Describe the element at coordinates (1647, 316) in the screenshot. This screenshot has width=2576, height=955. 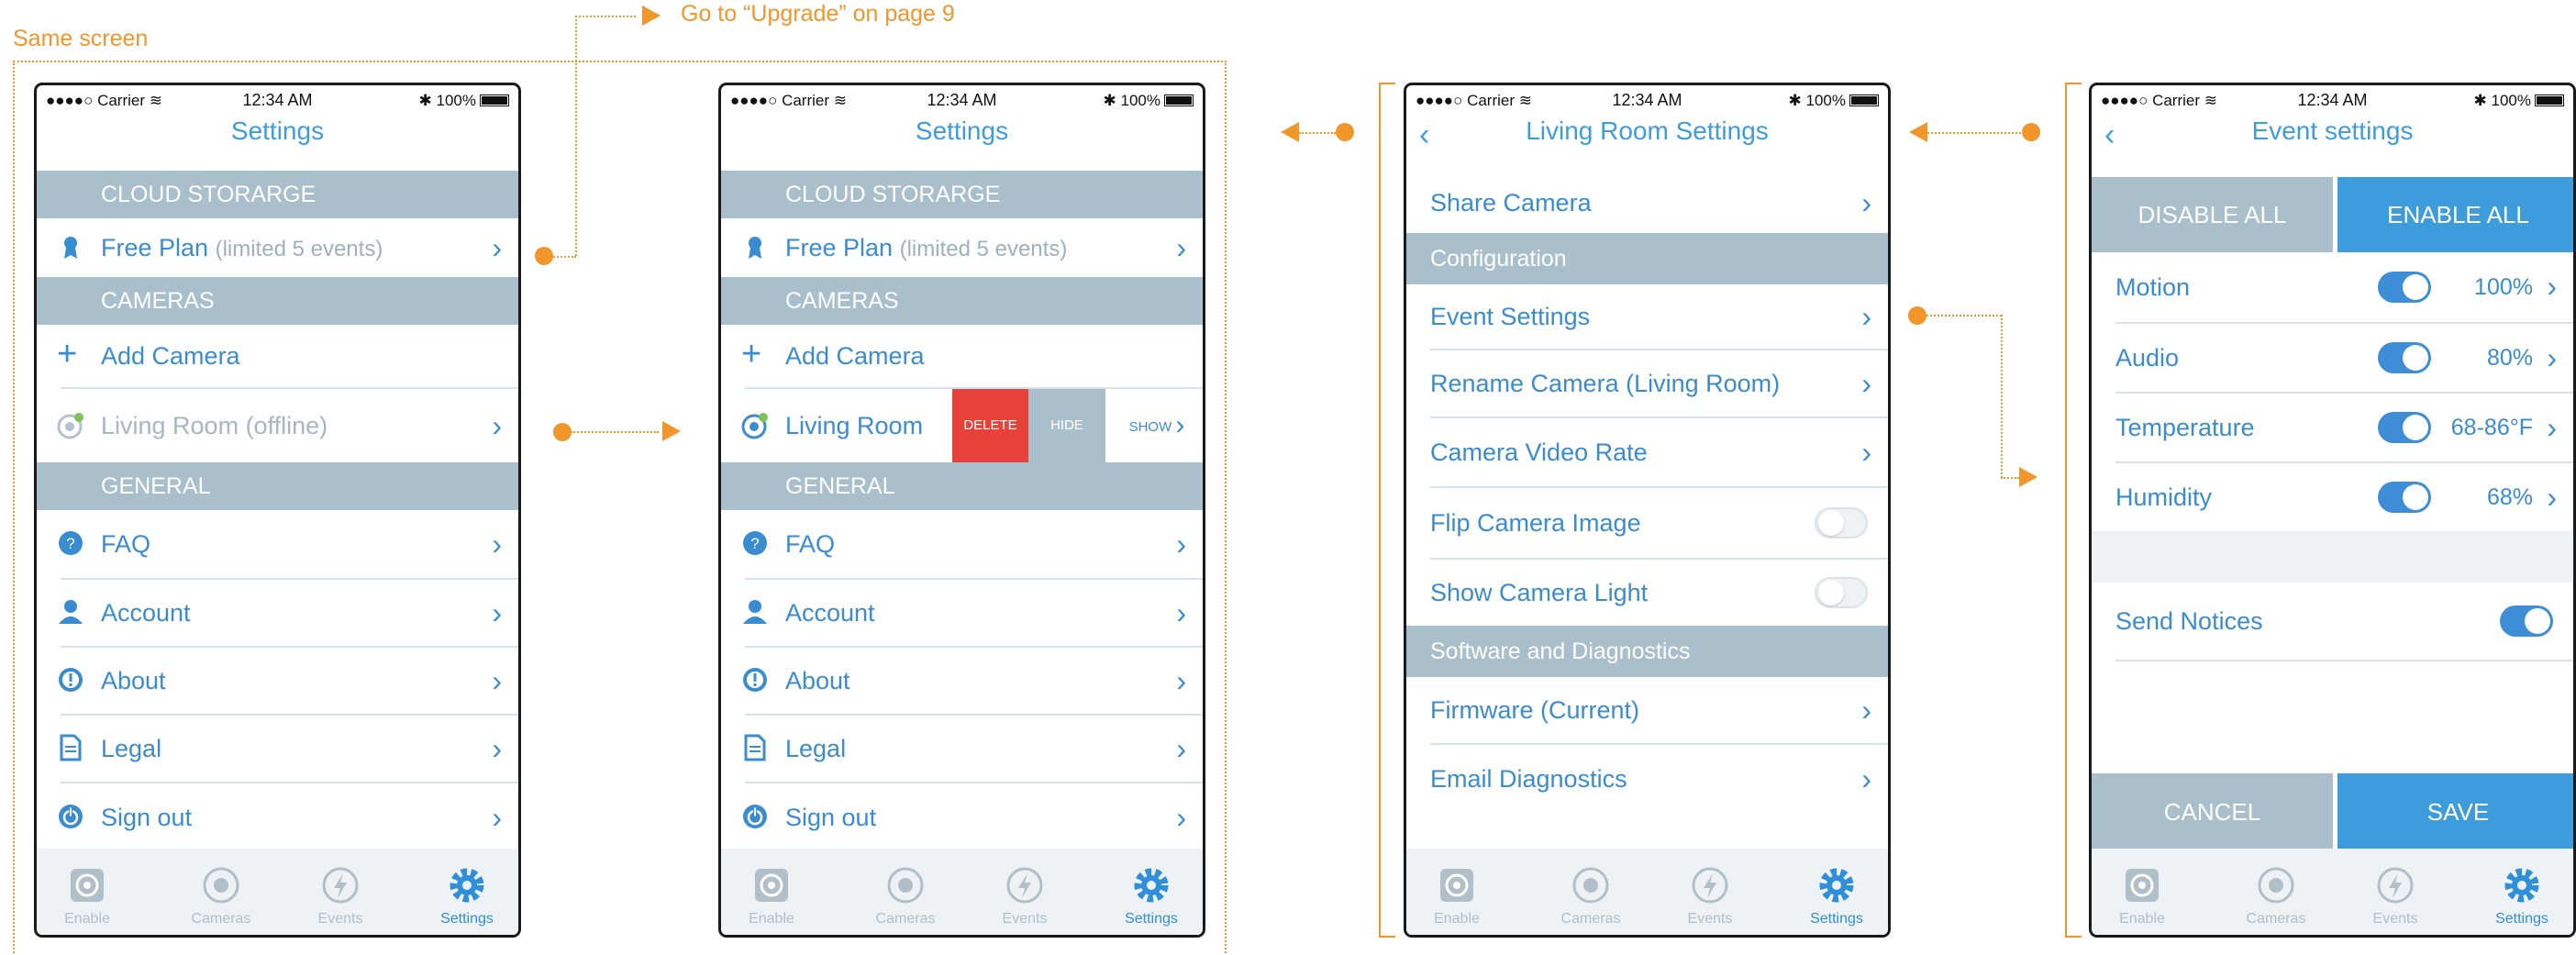
I see `event-settings-row: Event Settings ›` at that location.